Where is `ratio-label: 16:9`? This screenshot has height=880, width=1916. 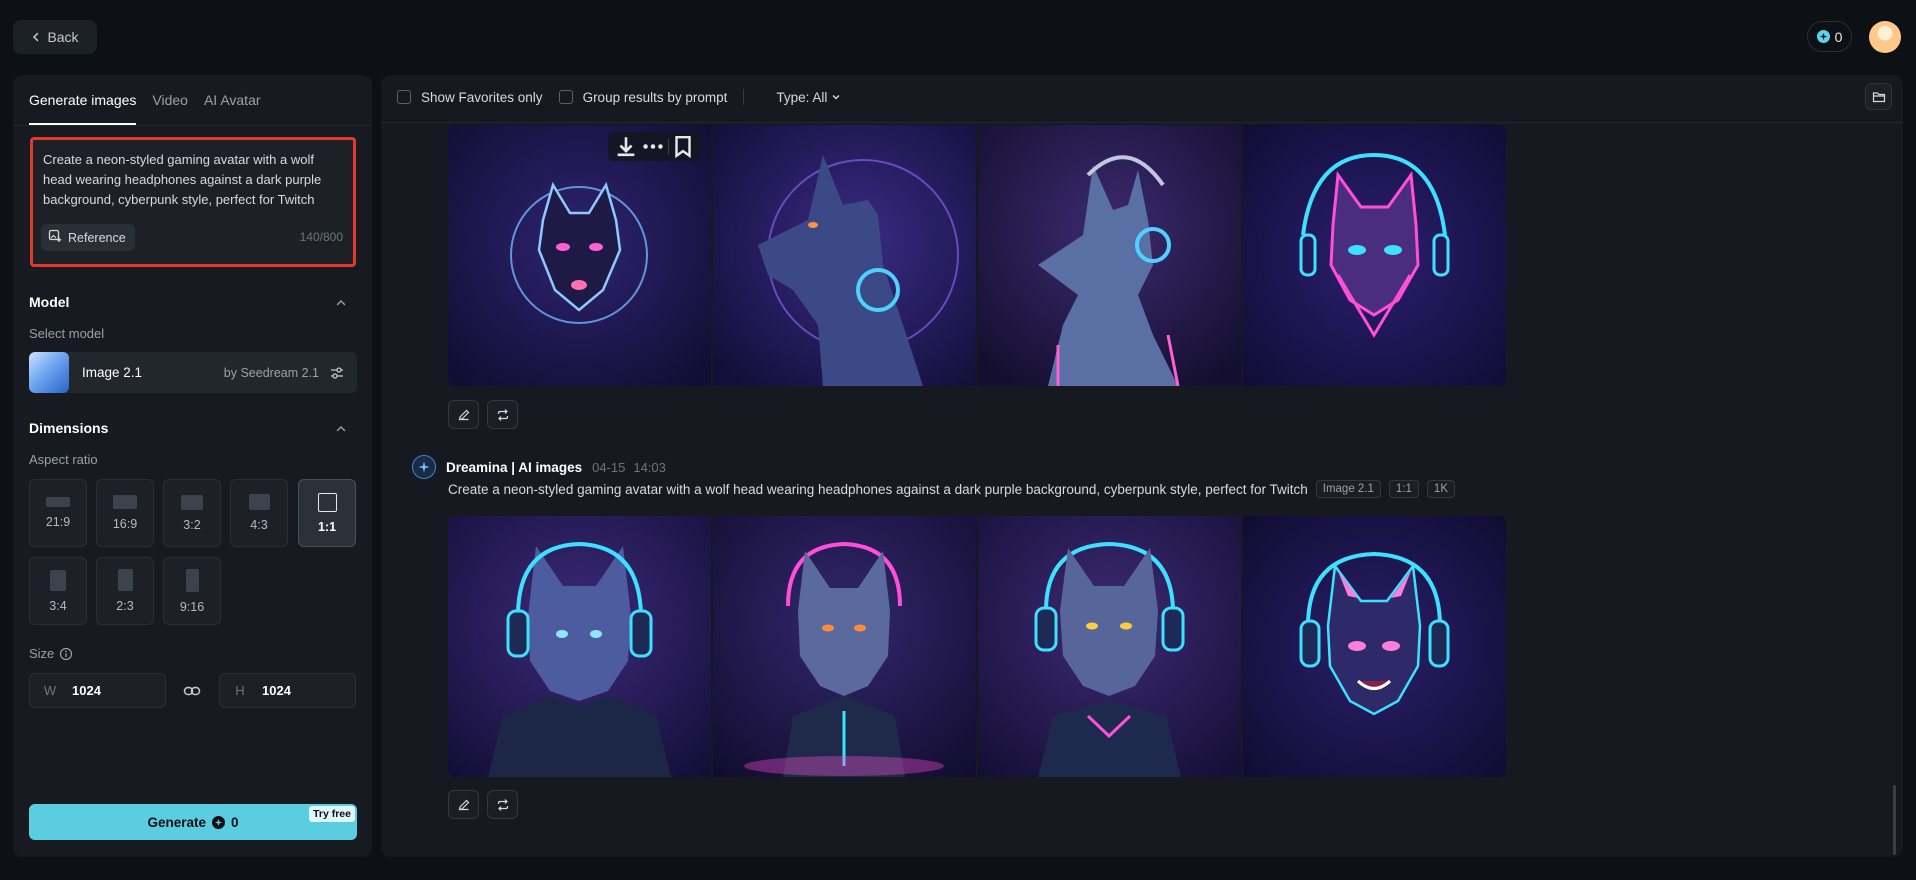 ratio-label: 16:9 is located at coordinates (125, 524).